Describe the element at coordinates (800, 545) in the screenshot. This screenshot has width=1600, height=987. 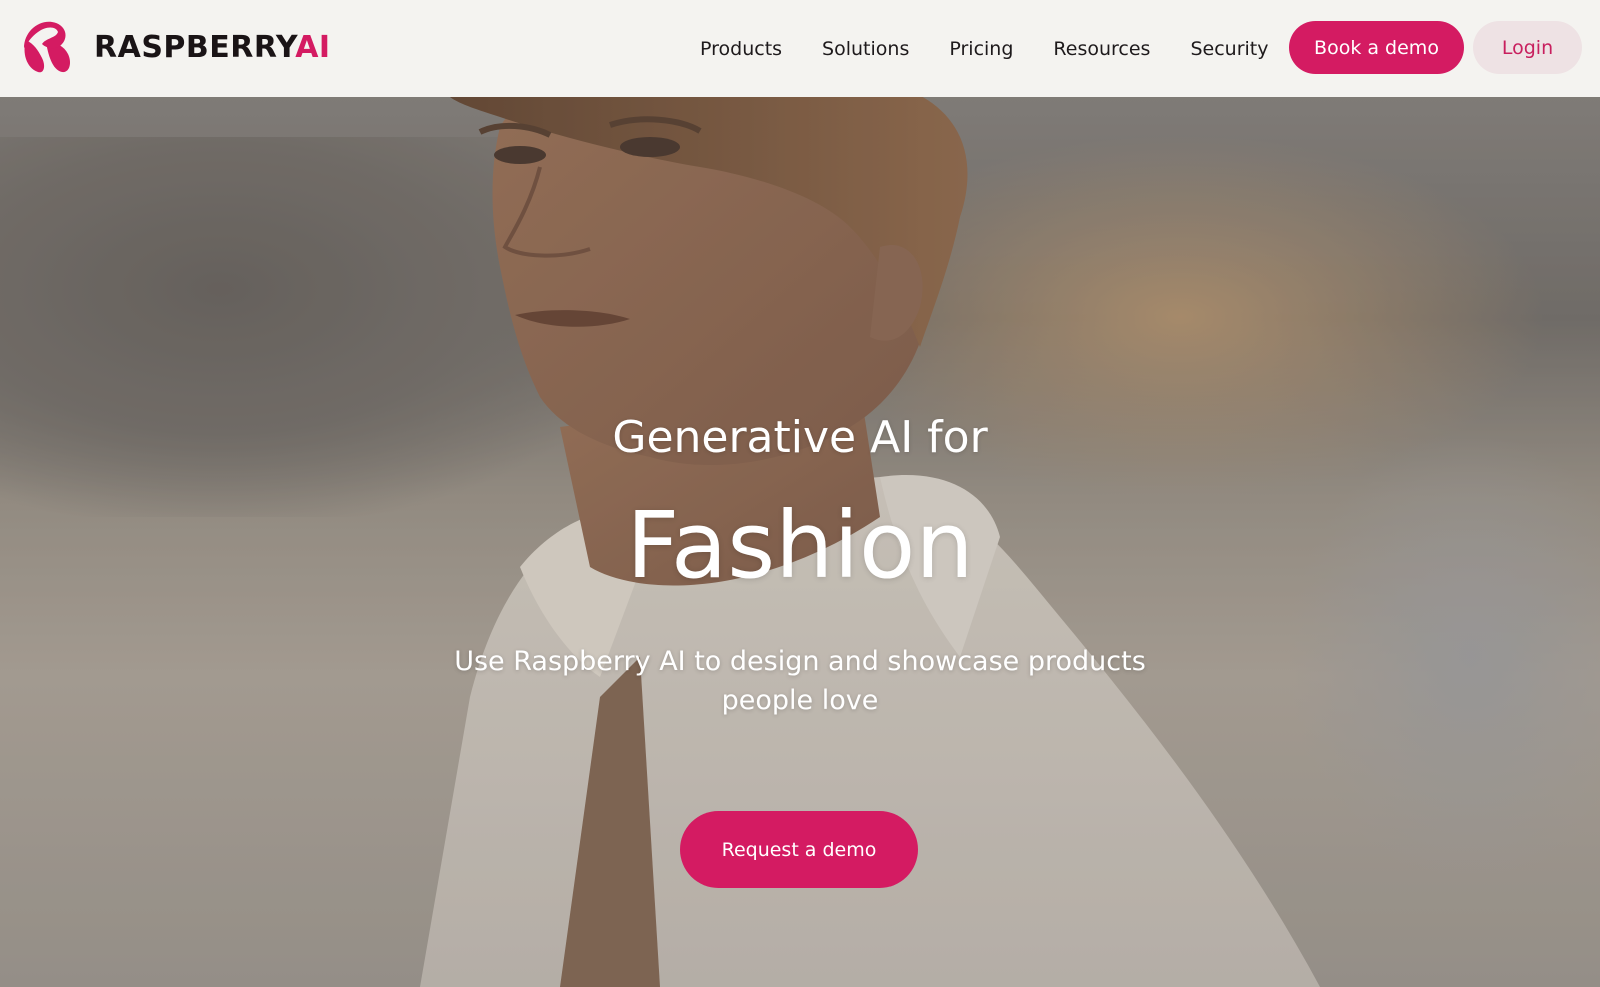
I see `hero-title: Fashion` at that location.